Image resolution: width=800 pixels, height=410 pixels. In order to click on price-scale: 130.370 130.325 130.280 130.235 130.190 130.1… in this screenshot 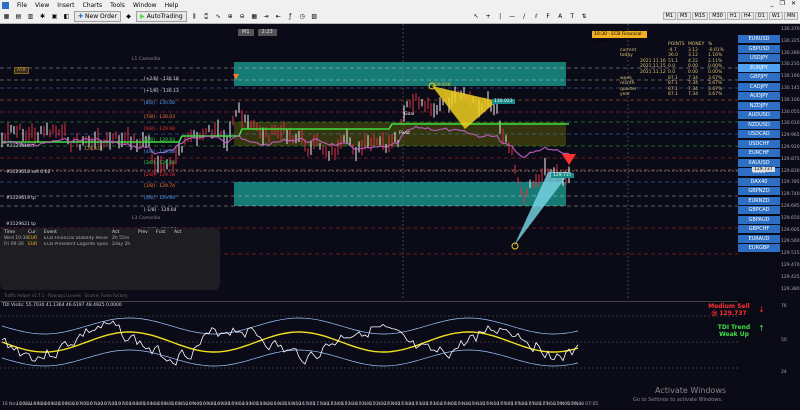, I will do `click(790, 202)`.